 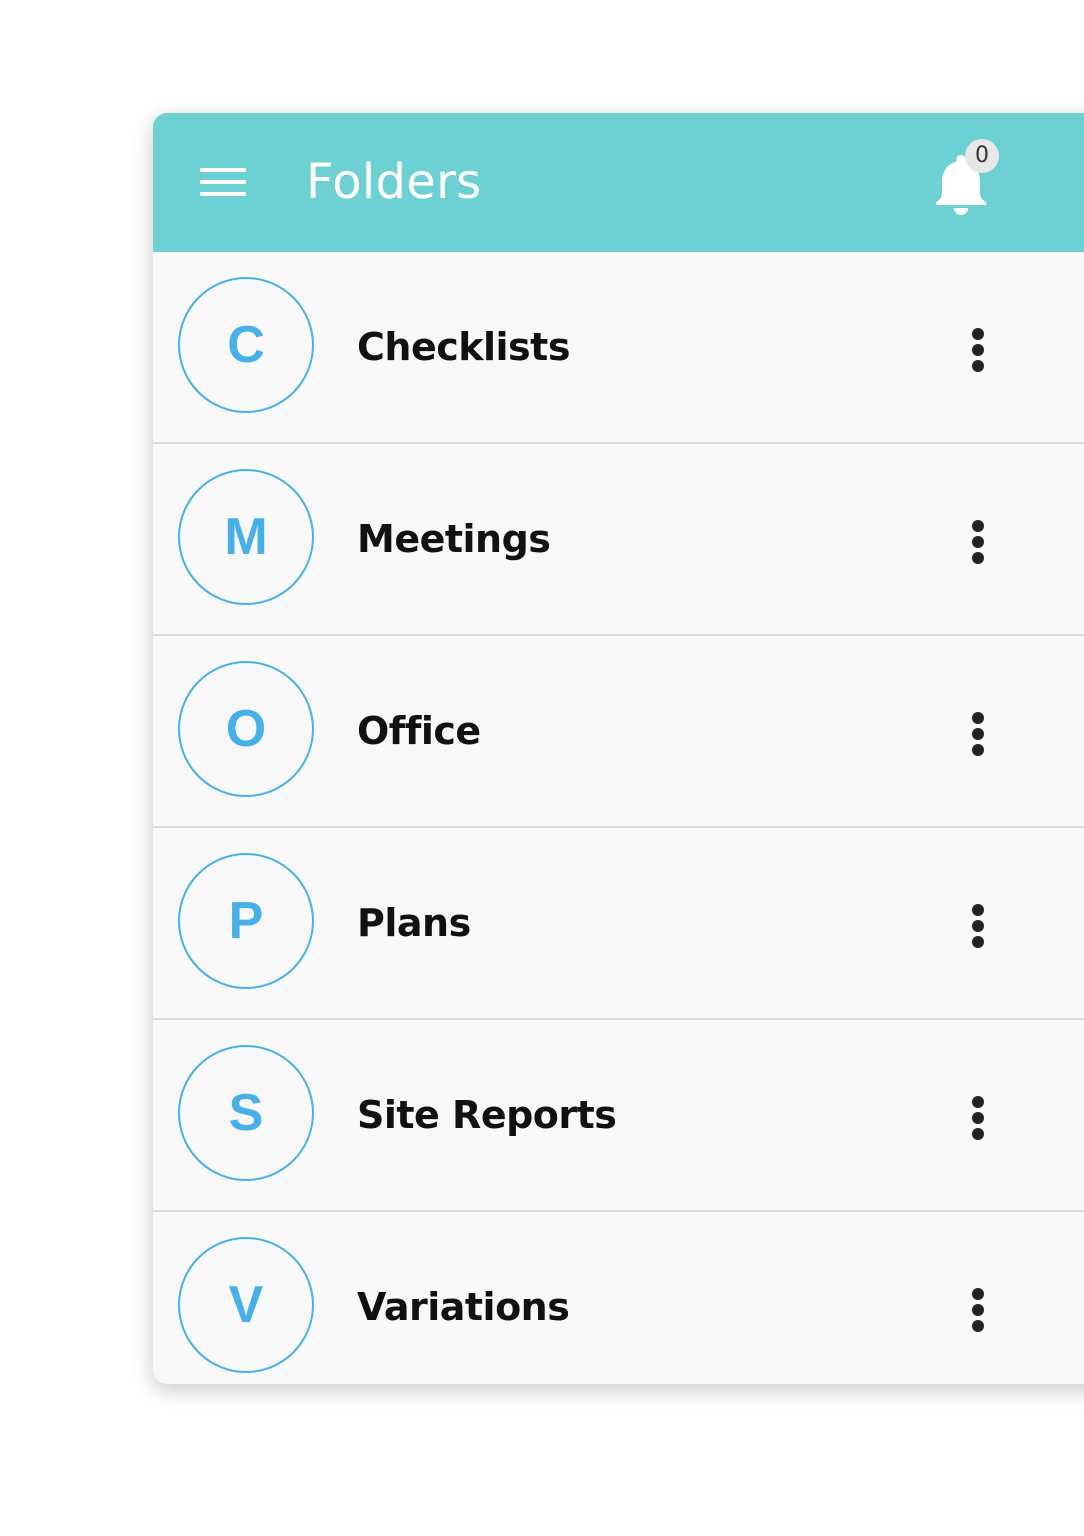 What do you see at coordinates (618, 540) in the screenshot?
I see `folder-item-meetings: M Meetings` at bounding box center [618, 540].